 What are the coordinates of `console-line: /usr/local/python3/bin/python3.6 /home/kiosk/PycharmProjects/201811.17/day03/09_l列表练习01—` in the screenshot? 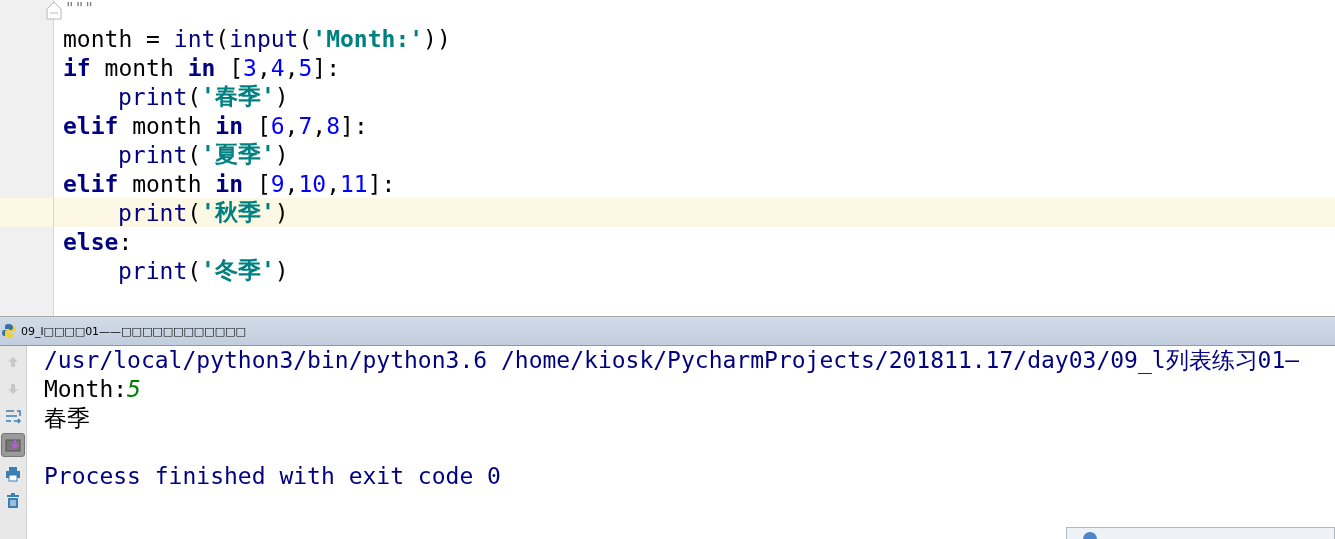 It's located at (672, 360).